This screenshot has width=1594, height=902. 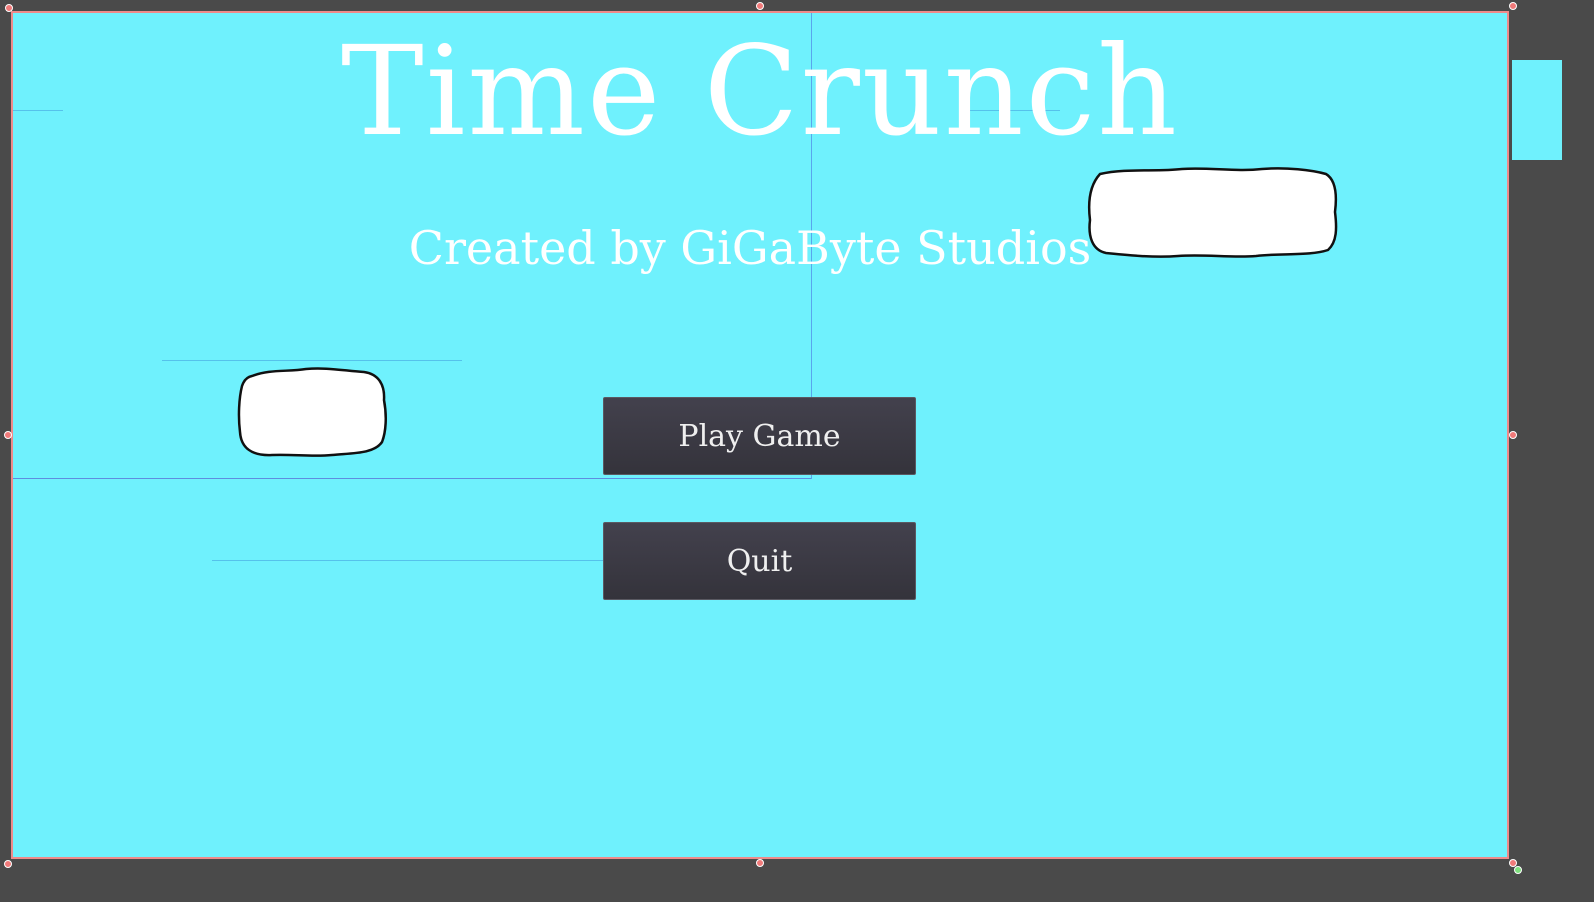 I want to click on resize-handle-top-left, so click(x=9, y=8).